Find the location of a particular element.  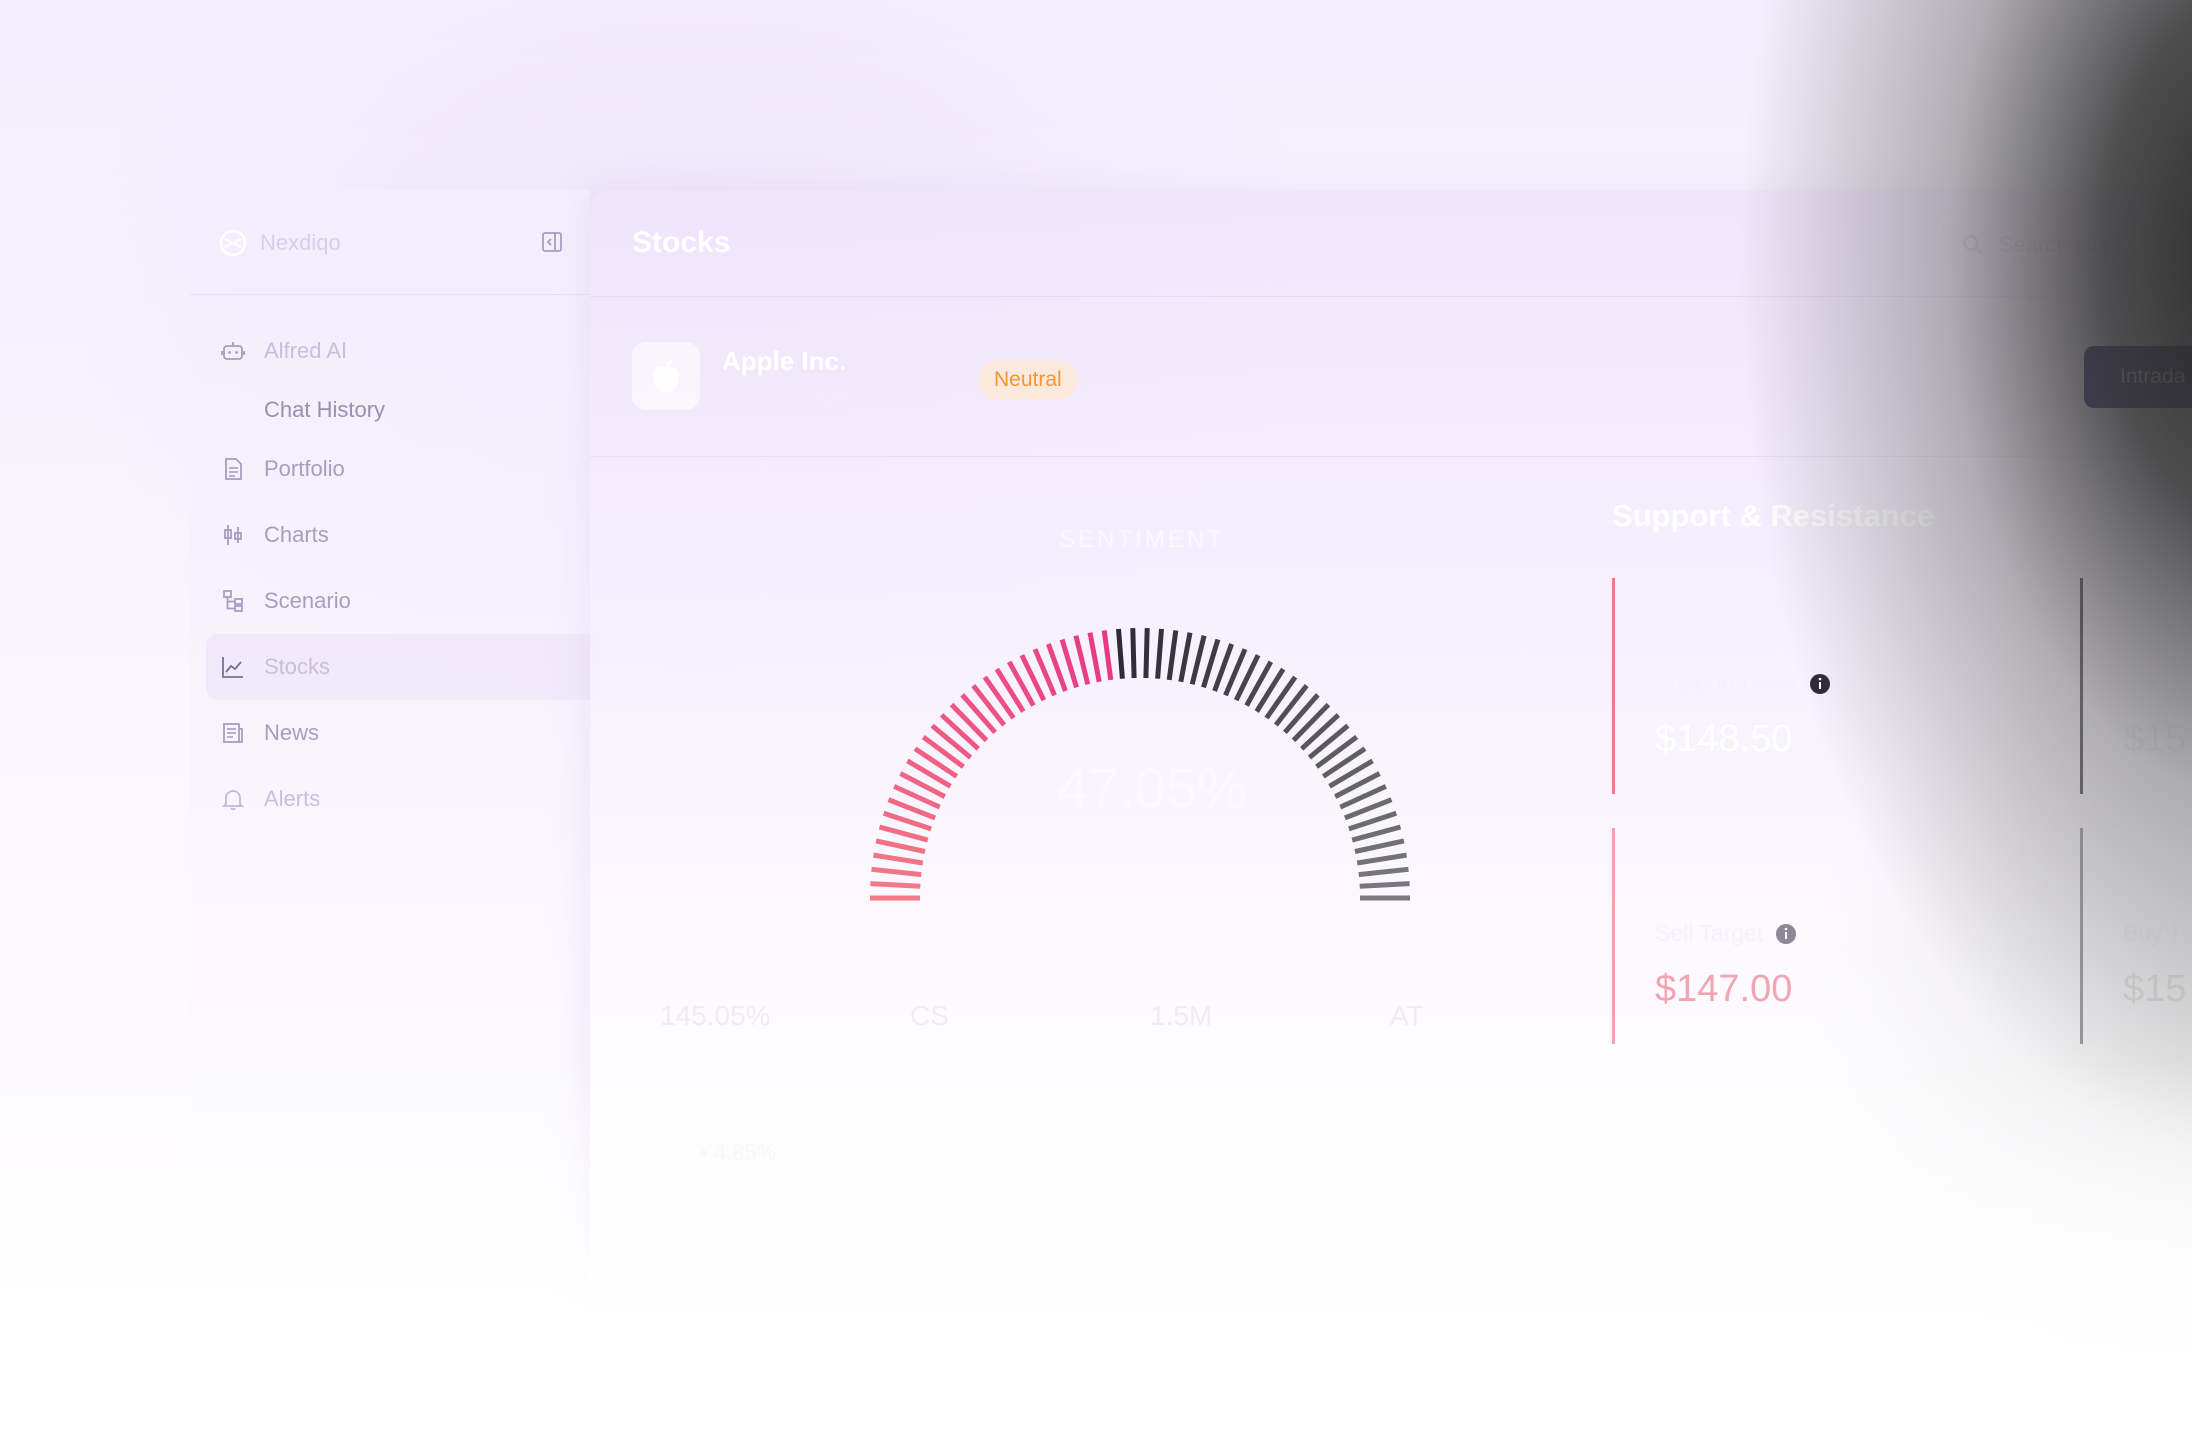

stock-logo is located at coordinates (666, 376).